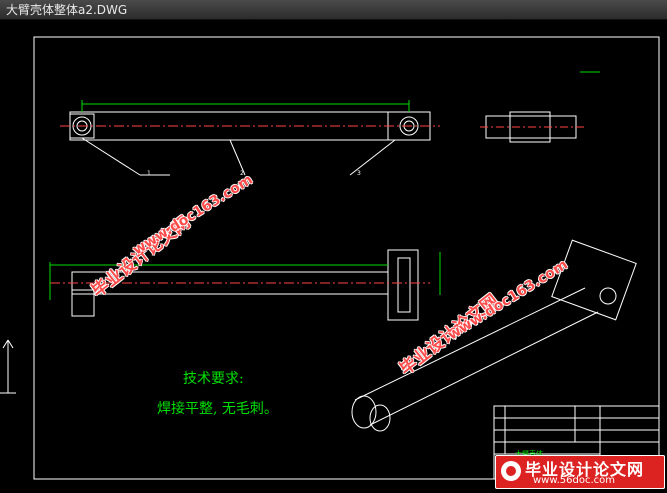 The height and width of the screenshot is (493, 667). I want to click on site-logo-icon, so click(511, 471).